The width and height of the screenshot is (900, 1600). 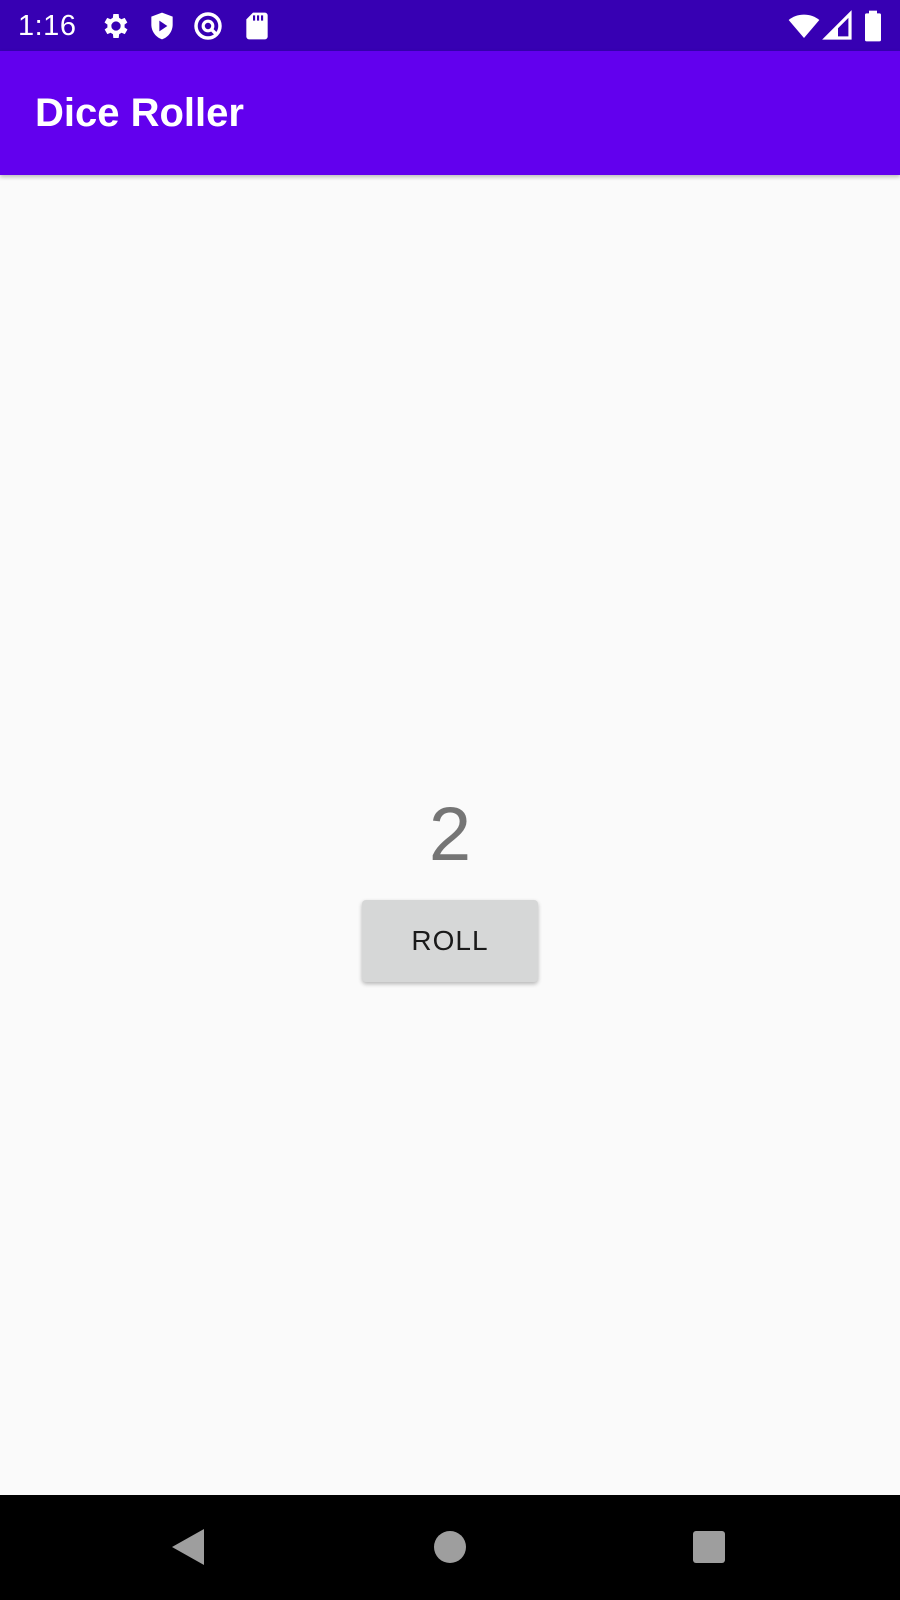 What do you see at coordinates (116, 26) in the screenshot?
I see `gear-icon` at bounding box center [116, 26].